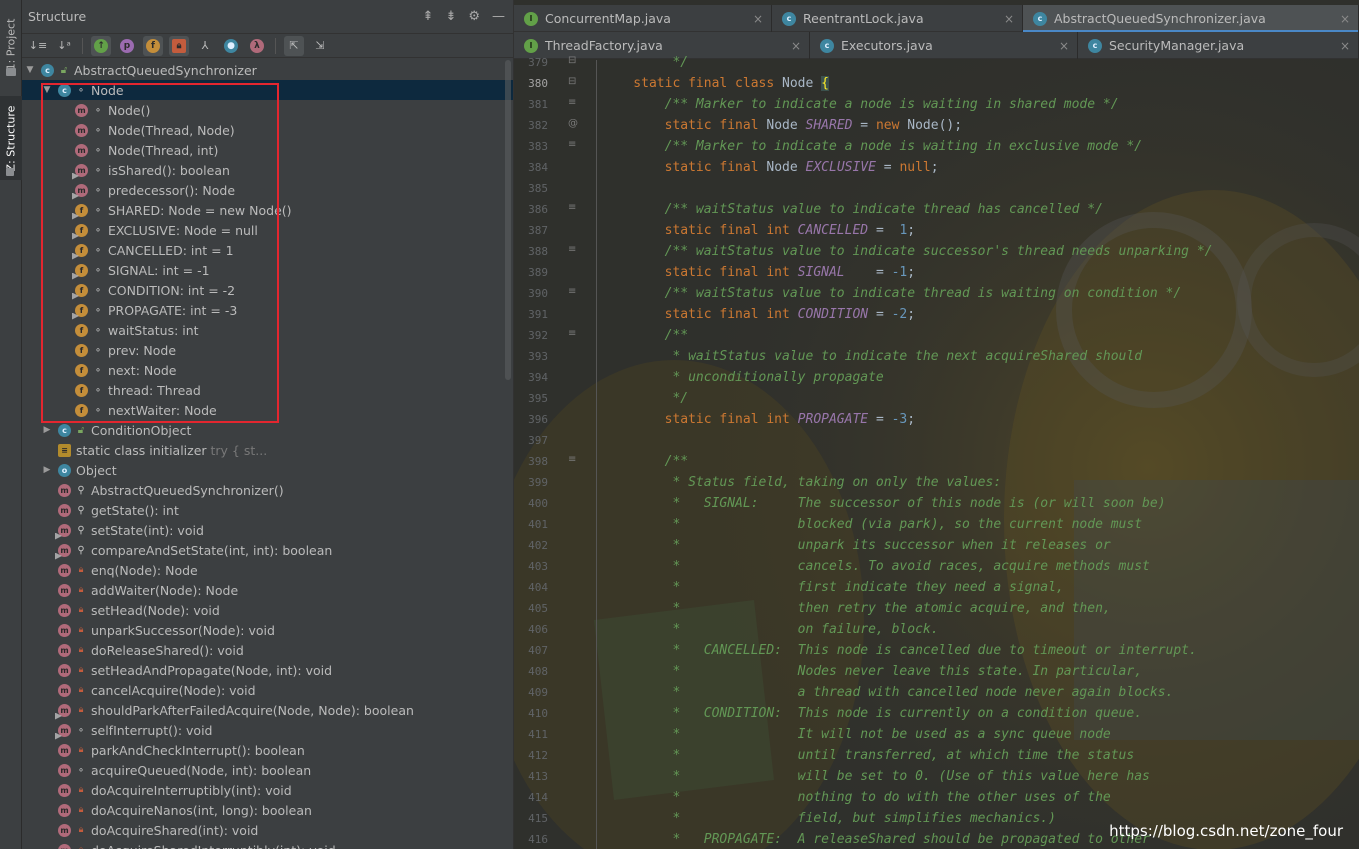 The width and height of the screenshot is (1359, 849). What do you see at coordinates (267, 830) in the screenshot?
I see `tree-item: m 🔒︎ doAcquireShared(int): void` at bounding box center [267, 830].